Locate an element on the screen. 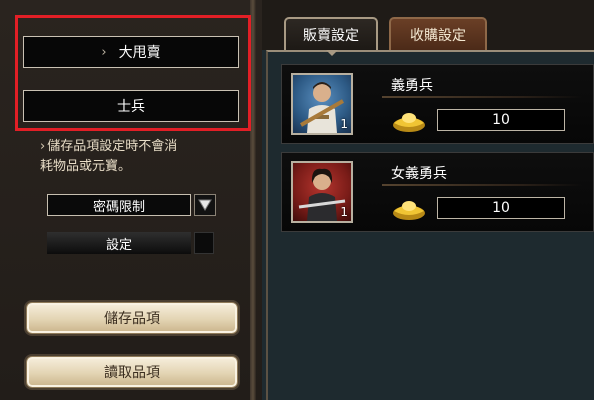  unit-name: 女義勇兵 is located at coordinates (419, 174).